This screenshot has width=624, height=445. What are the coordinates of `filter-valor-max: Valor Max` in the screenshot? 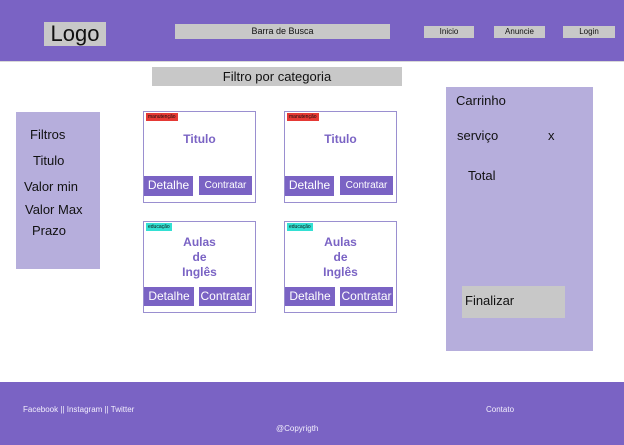 It's located at (54, 209).